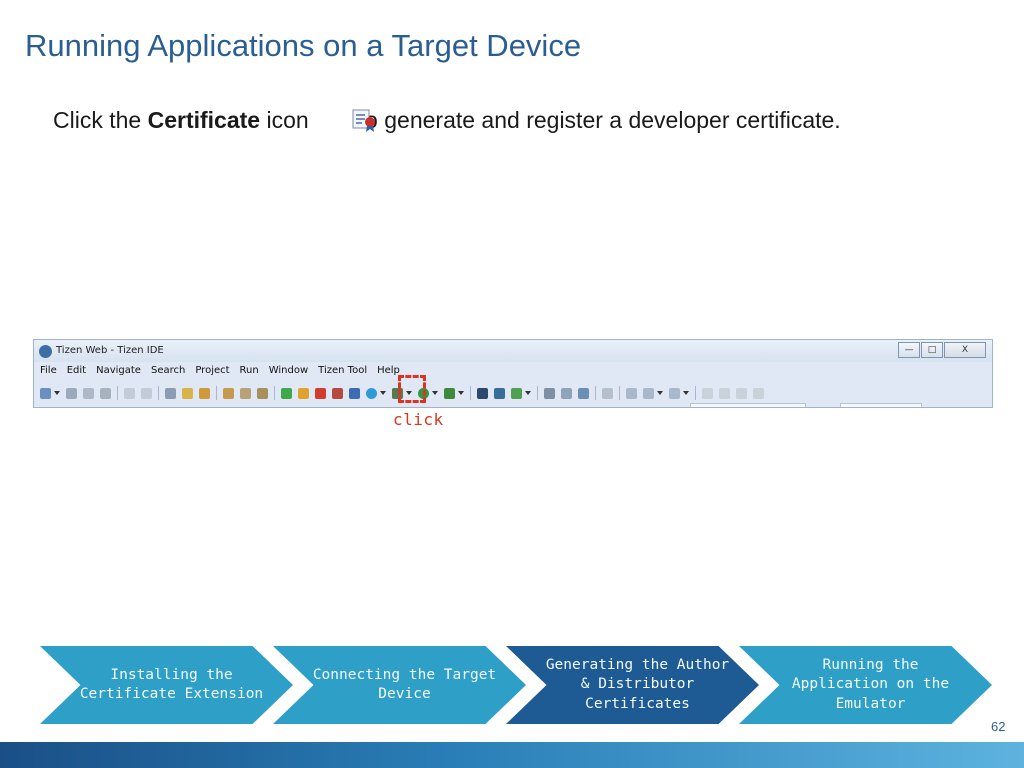  What do you see at coordinates (118, 372) in the screenshot?
I see `menu-navigate: Navigate` at bounding box center [118, 372].